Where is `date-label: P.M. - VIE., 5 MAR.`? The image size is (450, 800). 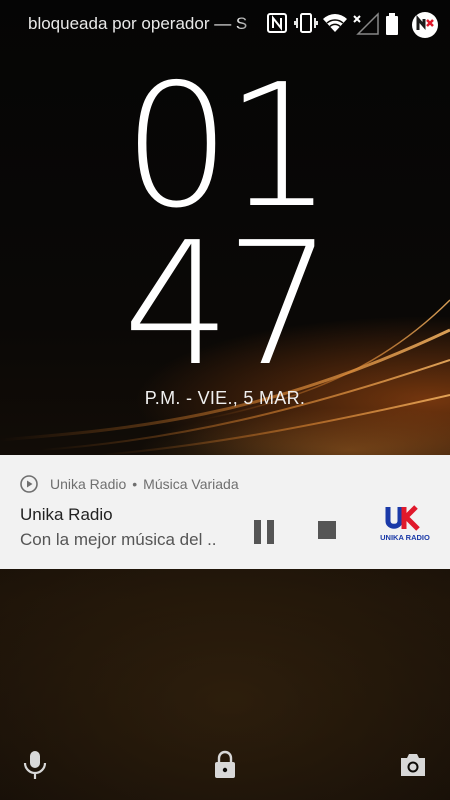 date-label: P.M. - VIE., 5 MAR. is located at coordinates (225, 398).